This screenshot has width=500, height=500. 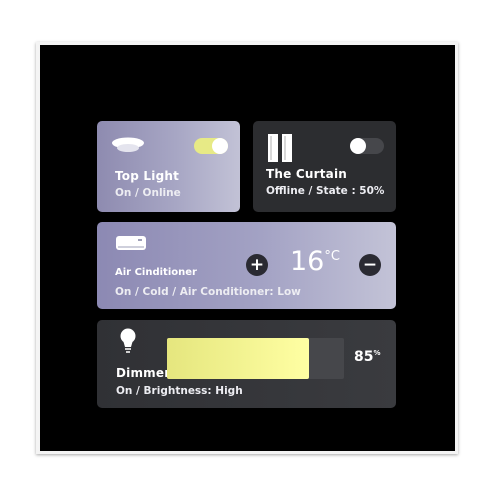 I want to click on top-light-toggle, so click(x=211, y=146).